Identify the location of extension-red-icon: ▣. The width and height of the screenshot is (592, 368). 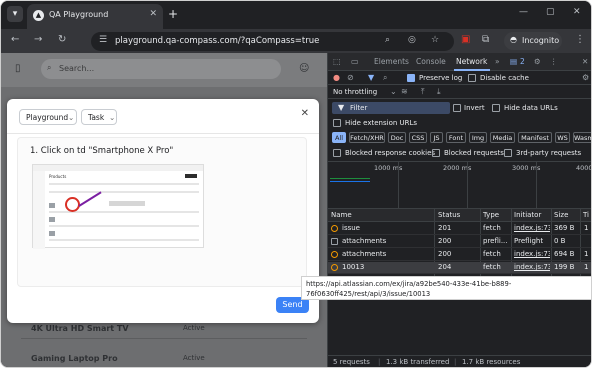
(465, 39).